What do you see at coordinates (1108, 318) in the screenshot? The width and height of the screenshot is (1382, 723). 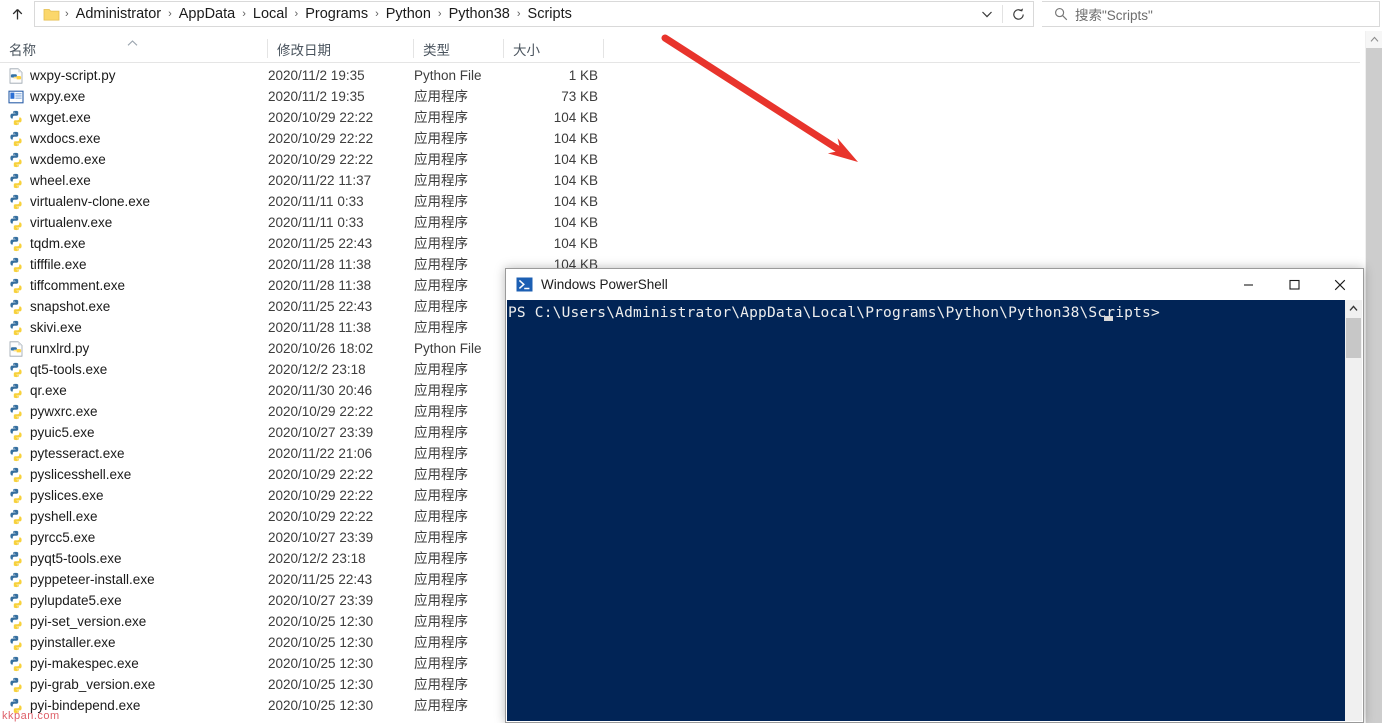 I see `text-cursor` at bounding box center [1108, 318].